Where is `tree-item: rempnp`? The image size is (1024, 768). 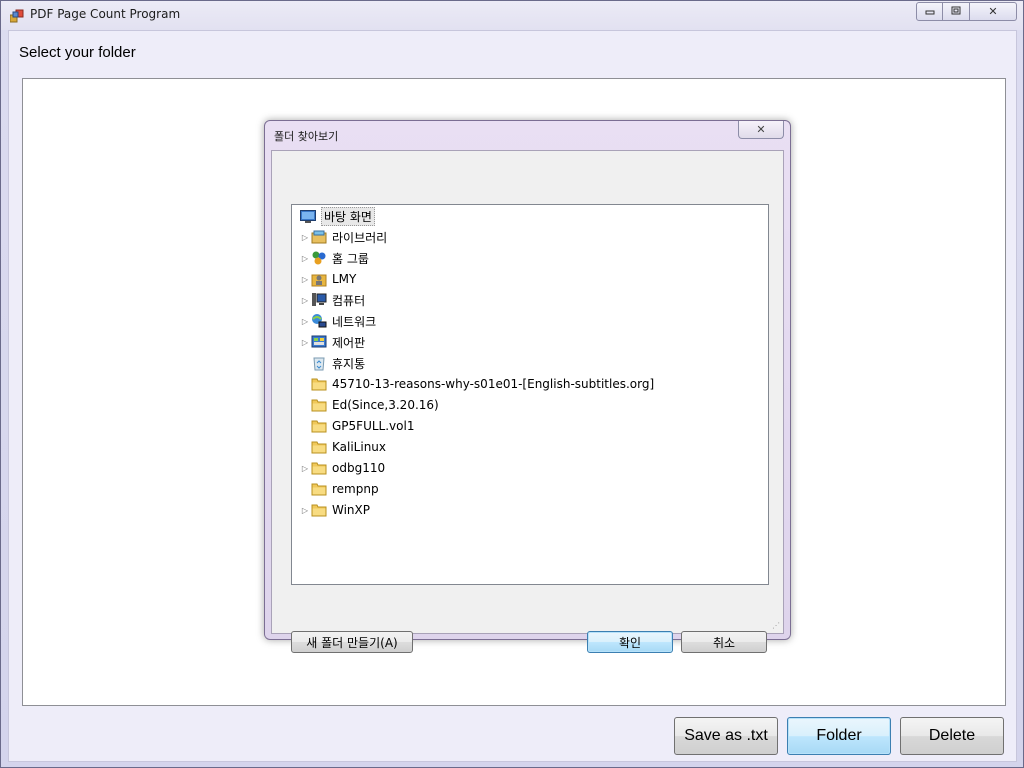
tree-item: rempnp is located at coordinates (339, 489).